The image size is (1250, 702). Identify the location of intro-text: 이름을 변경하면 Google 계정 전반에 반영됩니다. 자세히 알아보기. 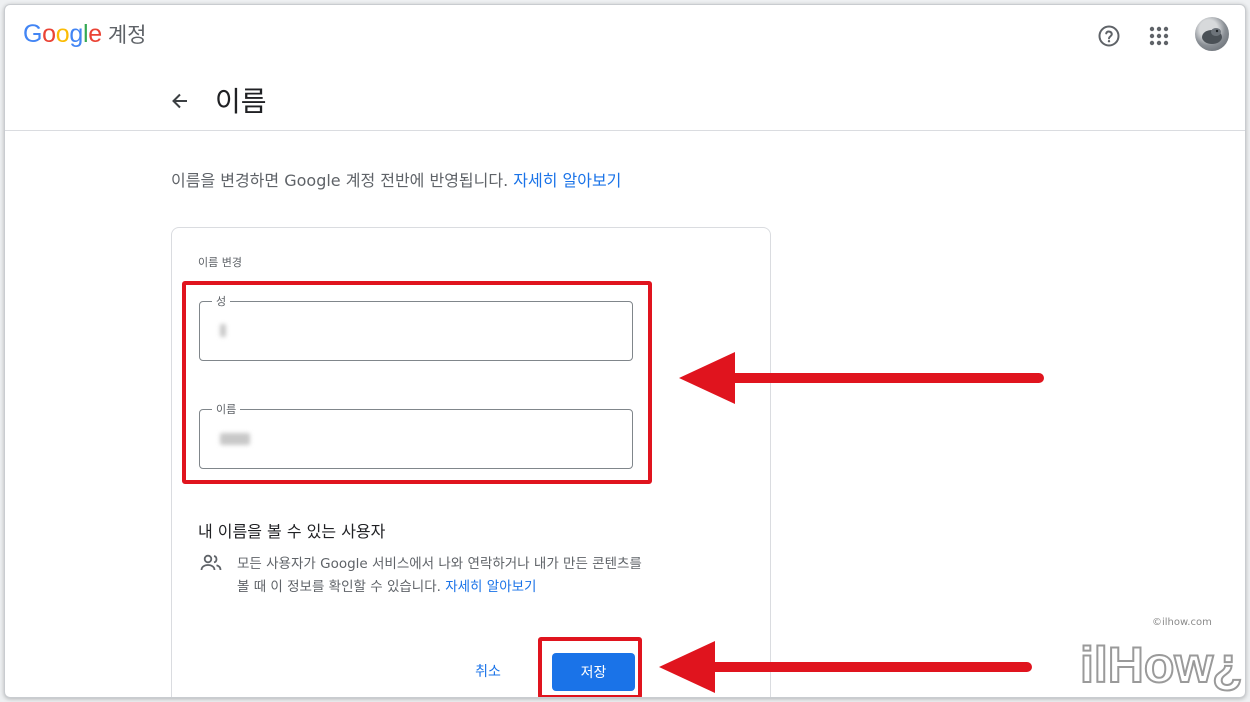
(396, 179).